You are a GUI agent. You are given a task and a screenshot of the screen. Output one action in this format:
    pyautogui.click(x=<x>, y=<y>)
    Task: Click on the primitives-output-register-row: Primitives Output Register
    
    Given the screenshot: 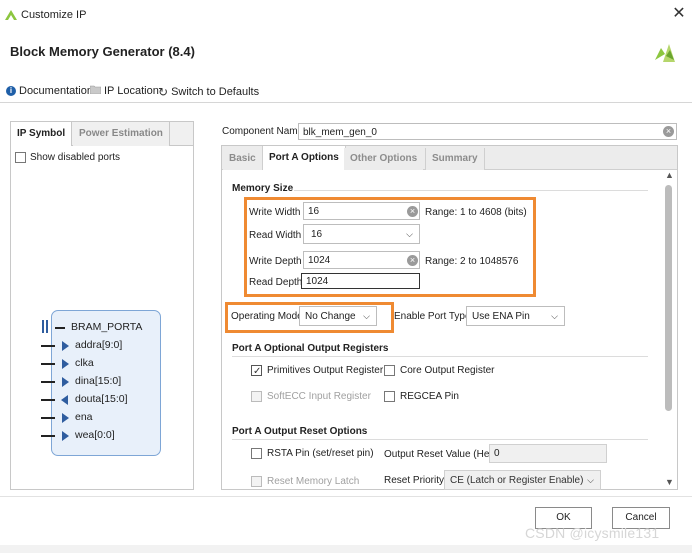 What is the action you would take?
    pyautogui.click(x=317, y=370)
    